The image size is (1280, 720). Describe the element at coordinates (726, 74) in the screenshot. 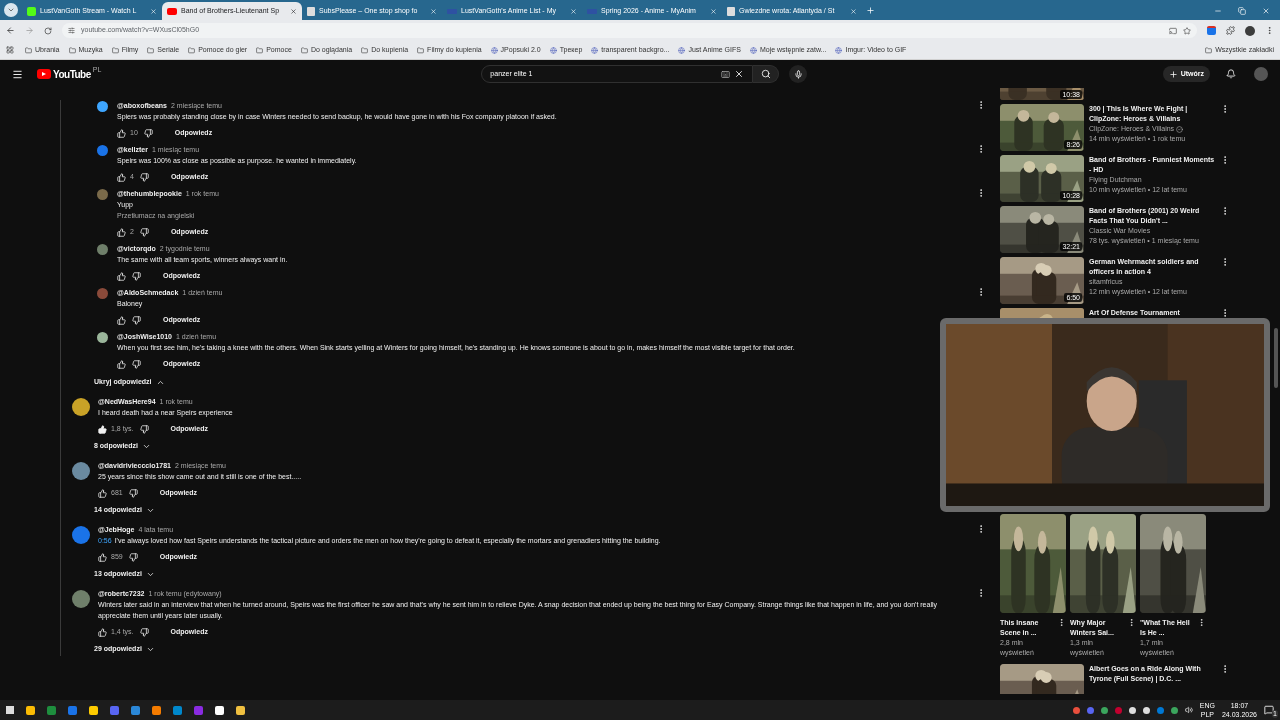

I see `keyboard-icon` at that location.